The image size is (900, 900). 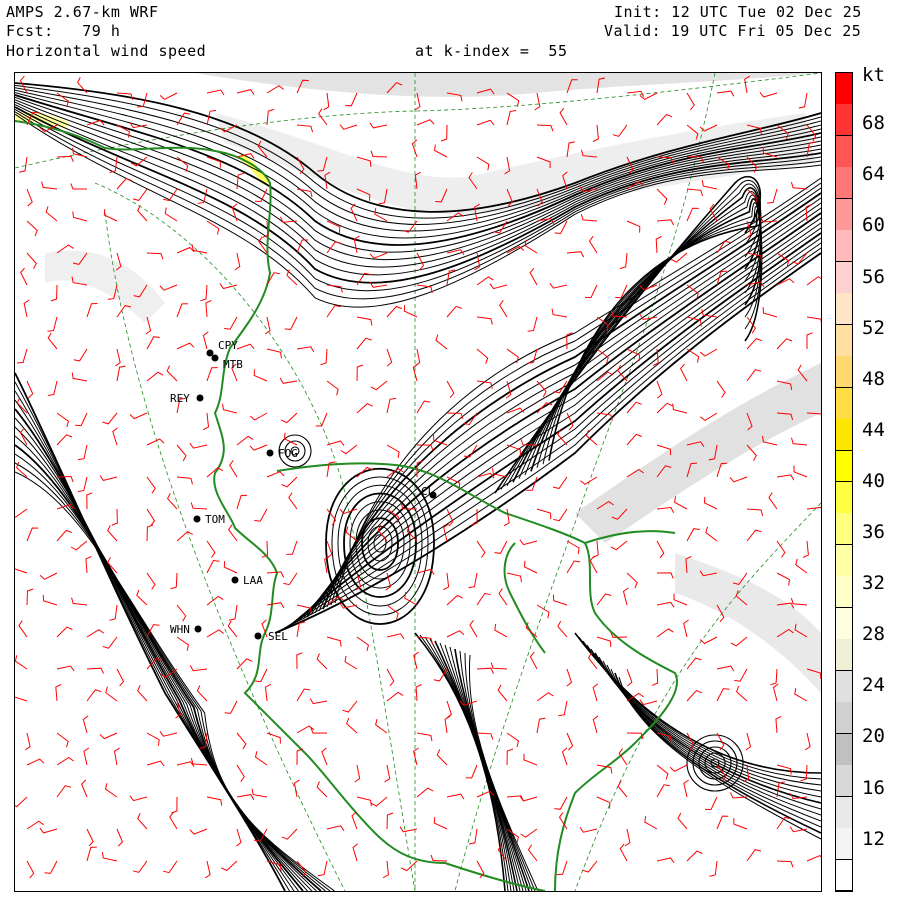 I want to click on forecast-hour: Fcst: 79 h, so click(x=63, y=31).